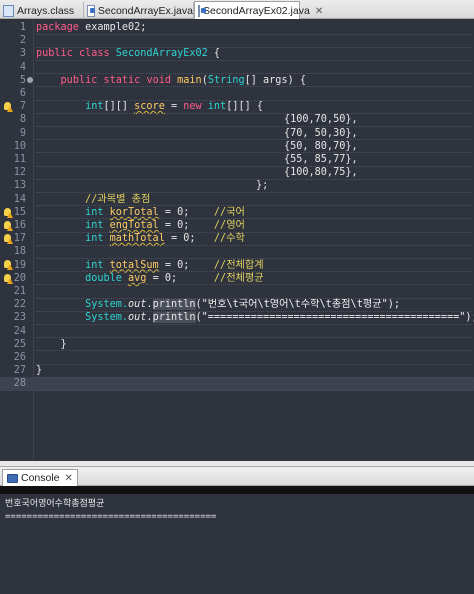 This screenshot has width=474, height=594. I want to click on line-number: 15, so click(237, 212).